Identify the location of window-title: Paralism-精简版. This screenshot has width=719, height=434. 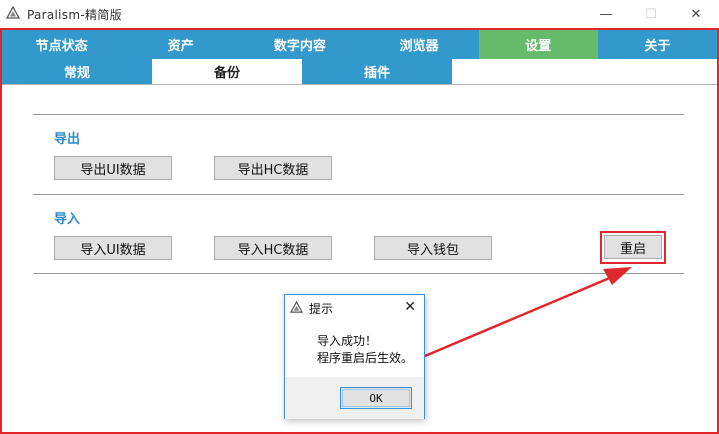
(74, 15).